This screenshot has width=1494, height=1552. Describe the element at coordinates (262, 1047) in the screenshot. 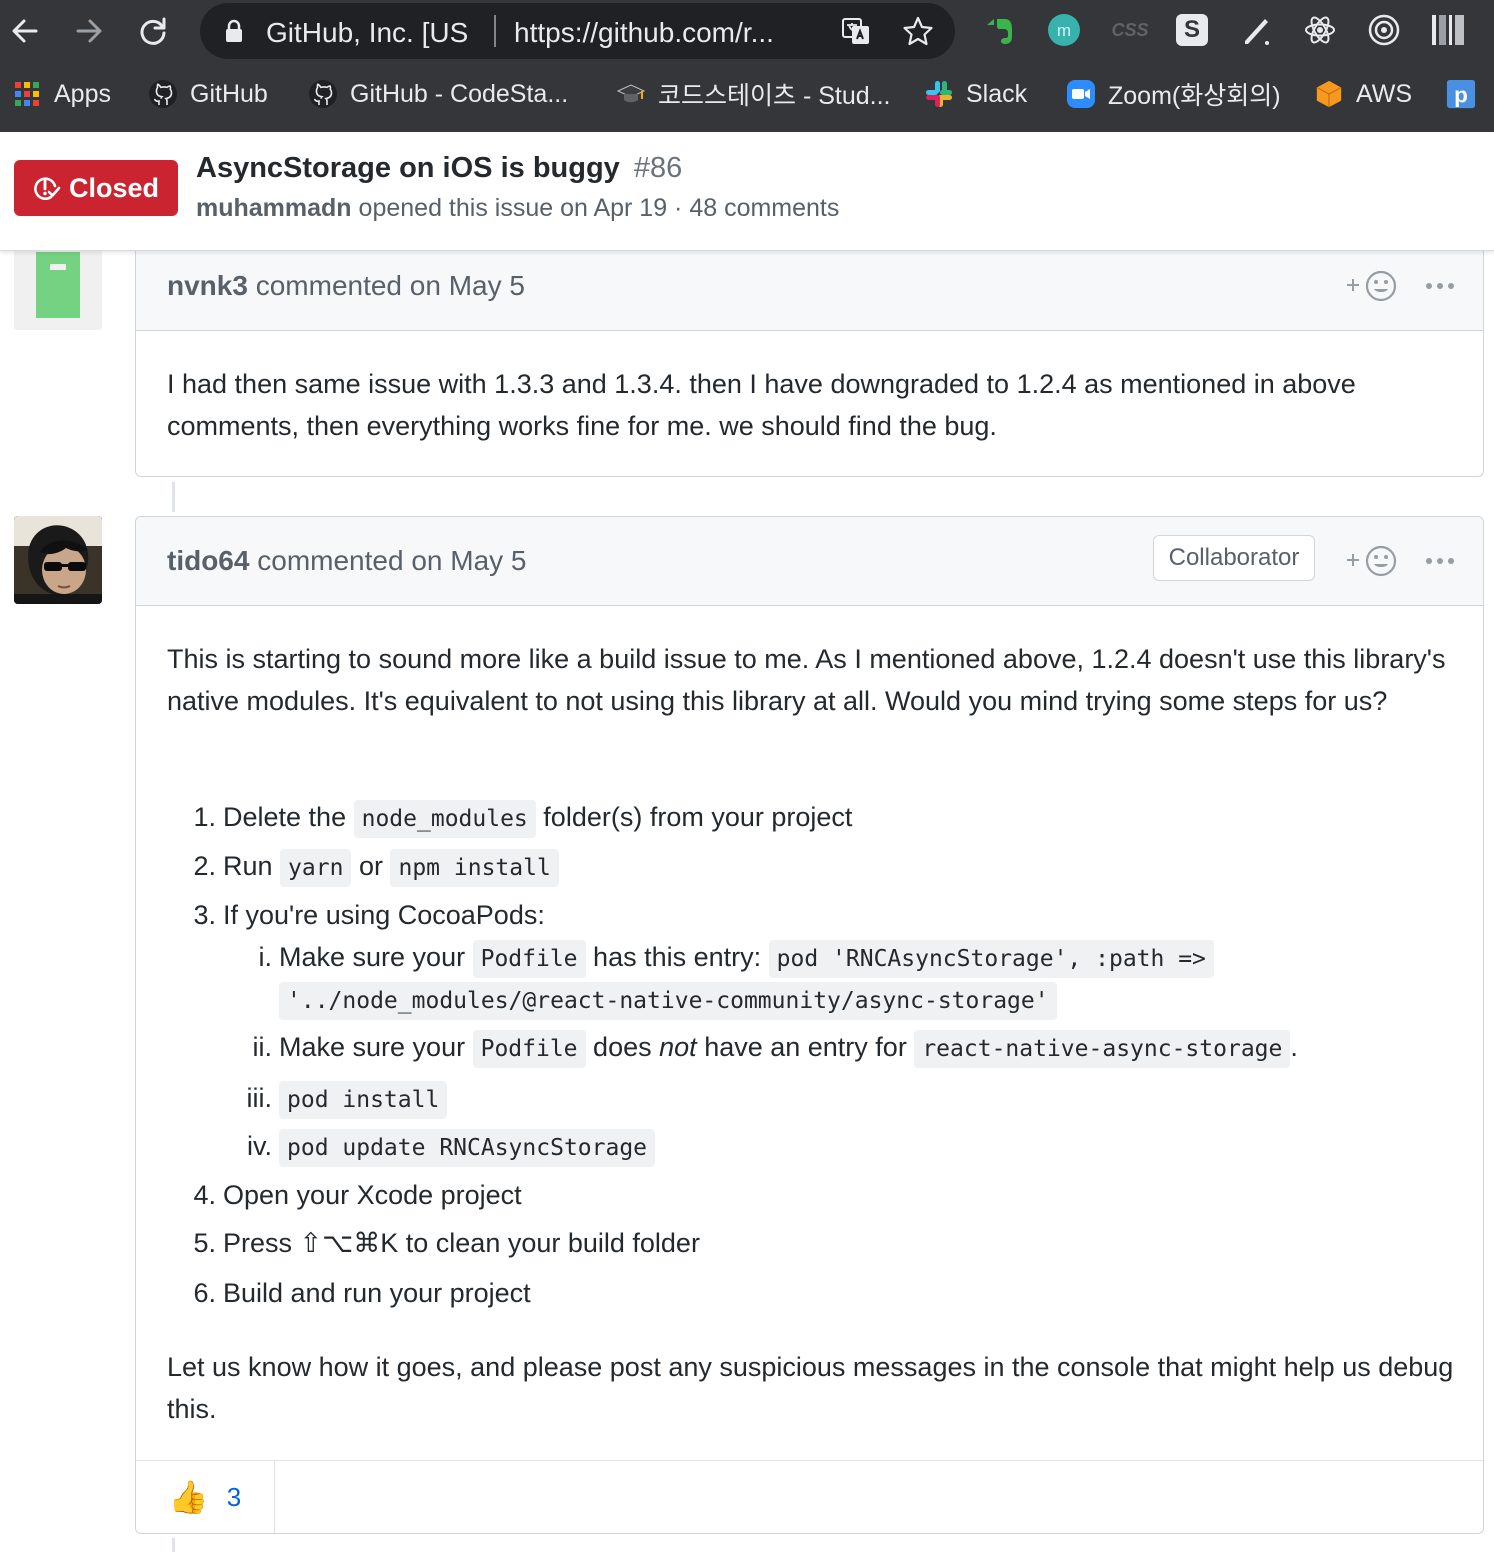

I see `list-number: ii.` at that location.